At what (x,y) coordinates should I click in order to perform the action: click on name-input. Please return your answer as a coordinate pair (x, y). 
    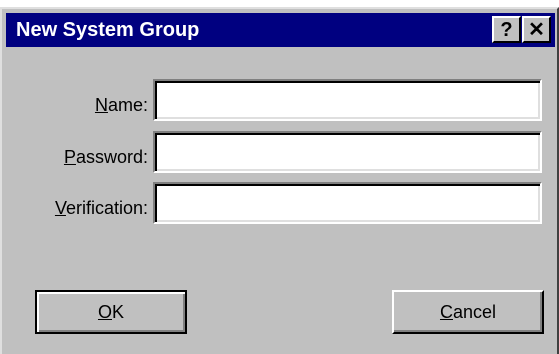
    Looking at the image, I should click on (347, 100).